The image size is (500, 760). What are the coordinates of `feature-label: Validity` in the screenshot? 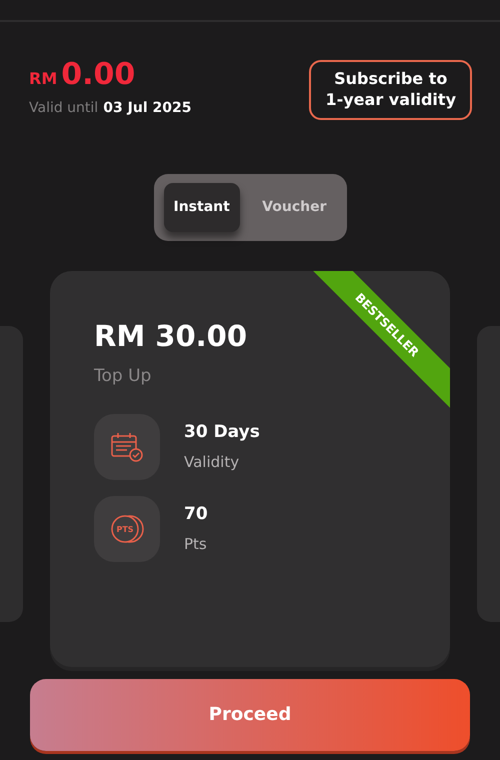 It's located at (212, 463).